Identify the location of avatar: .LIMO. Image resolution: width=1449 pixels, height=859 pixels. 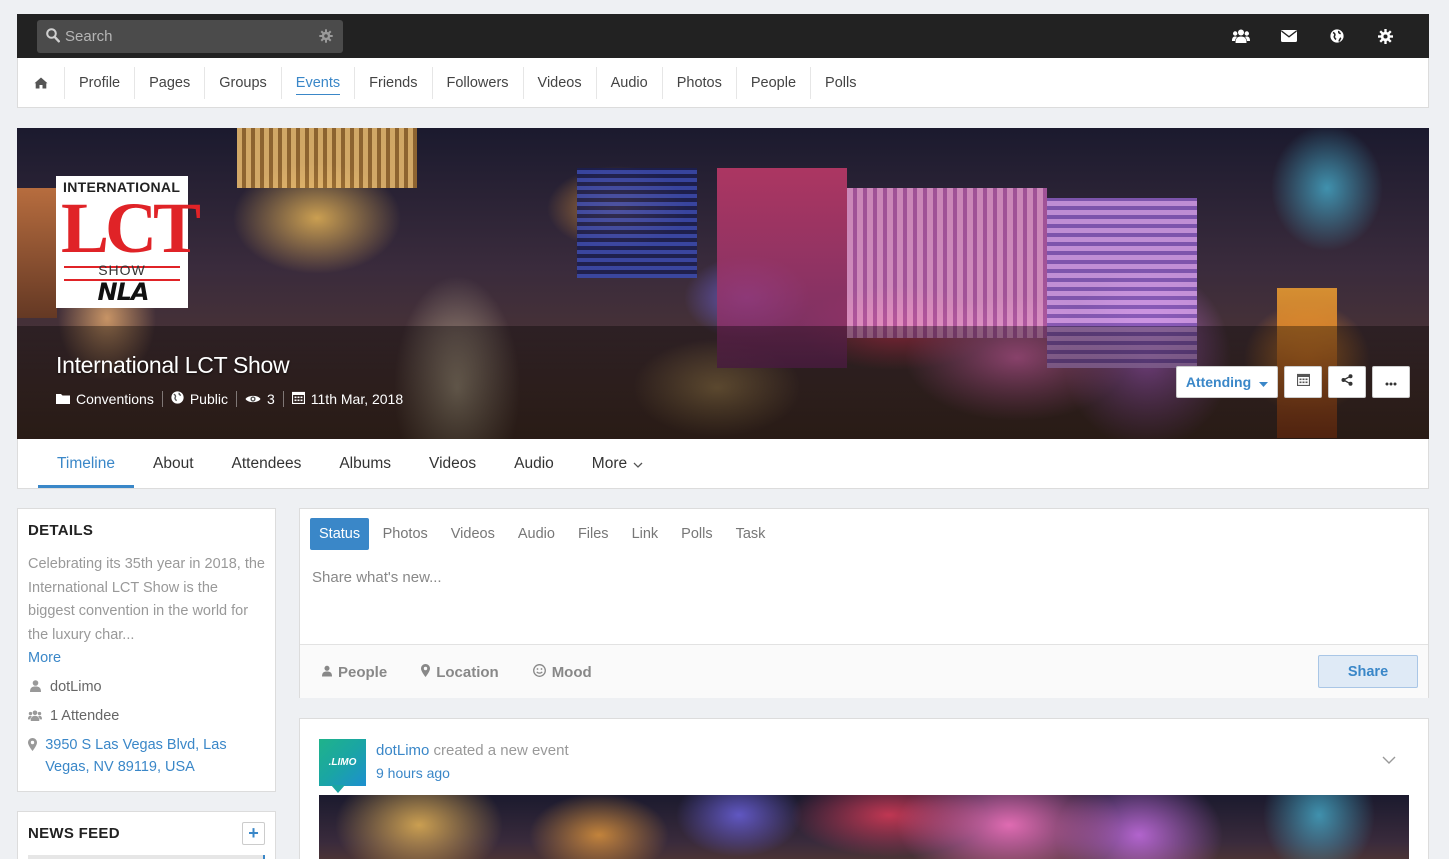
(342, 766).